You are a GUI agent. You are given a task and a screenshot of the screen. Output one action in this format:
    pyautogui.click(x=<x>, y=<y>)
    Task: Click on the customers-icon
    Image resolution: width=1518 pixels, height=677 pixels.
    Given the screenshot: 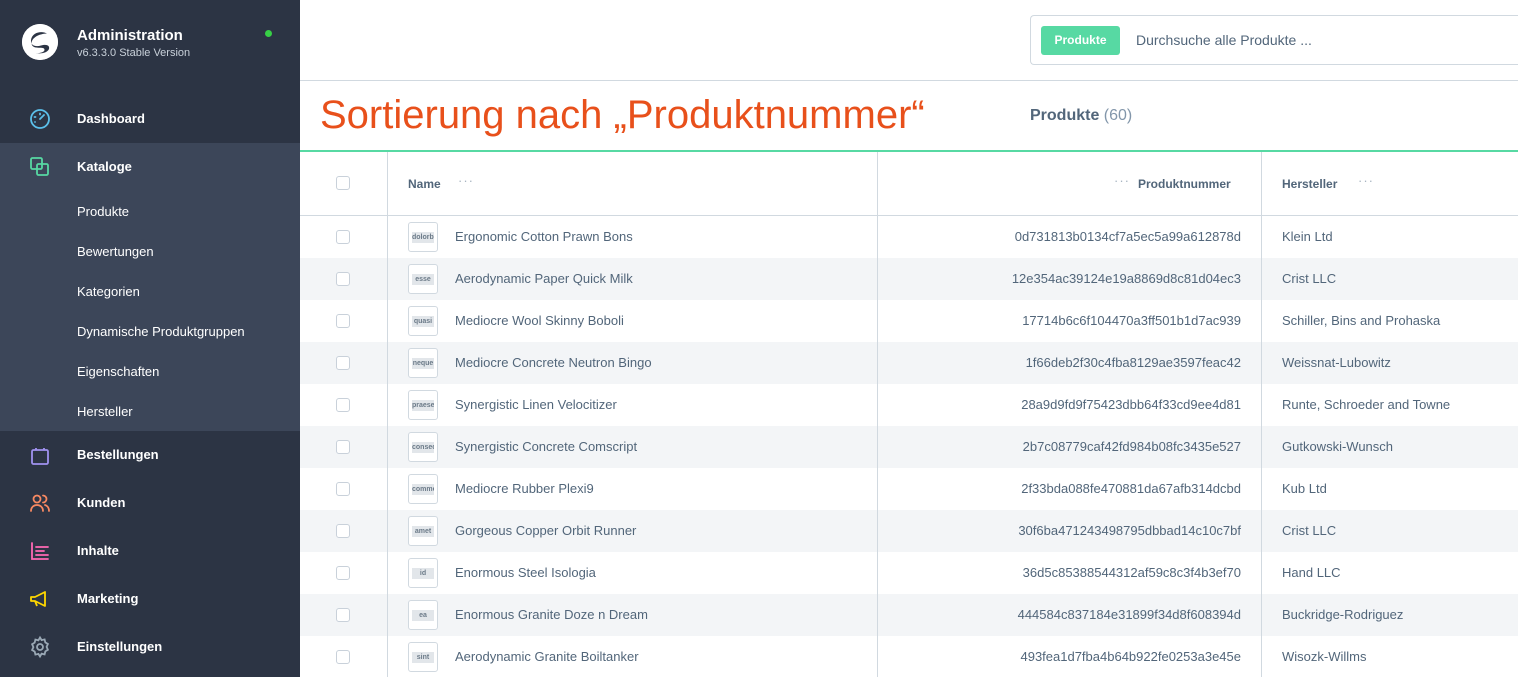 What is the action you would take?
    pyautogui.click(x=40, y=503)
    